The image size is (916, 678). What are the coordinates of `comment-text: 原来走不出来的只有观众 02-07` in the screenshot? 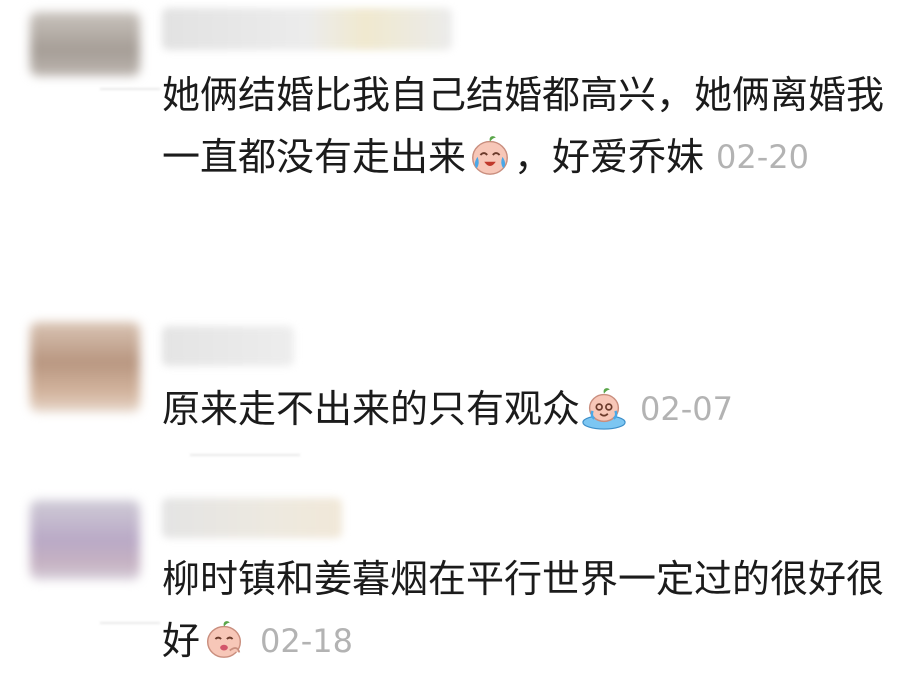 It's located at (532, 409).